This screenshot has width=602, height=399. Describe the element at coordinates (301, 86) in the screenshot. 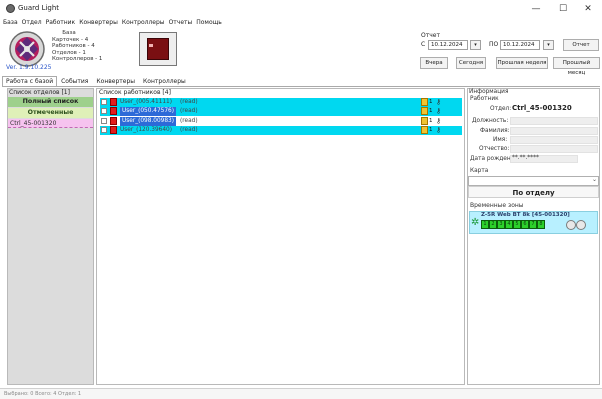

I see `tab-divider` at that location.